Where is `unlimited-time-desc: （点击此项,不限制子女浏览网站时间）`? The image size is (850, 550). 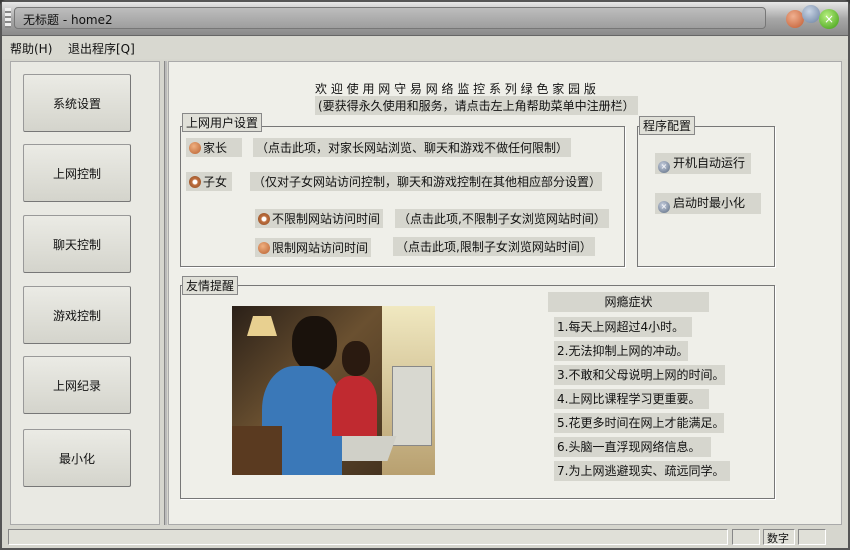
unlimited-time-desc: （点击此项,不限制子女浏览网站时间） is located at coordinates (502, 218).